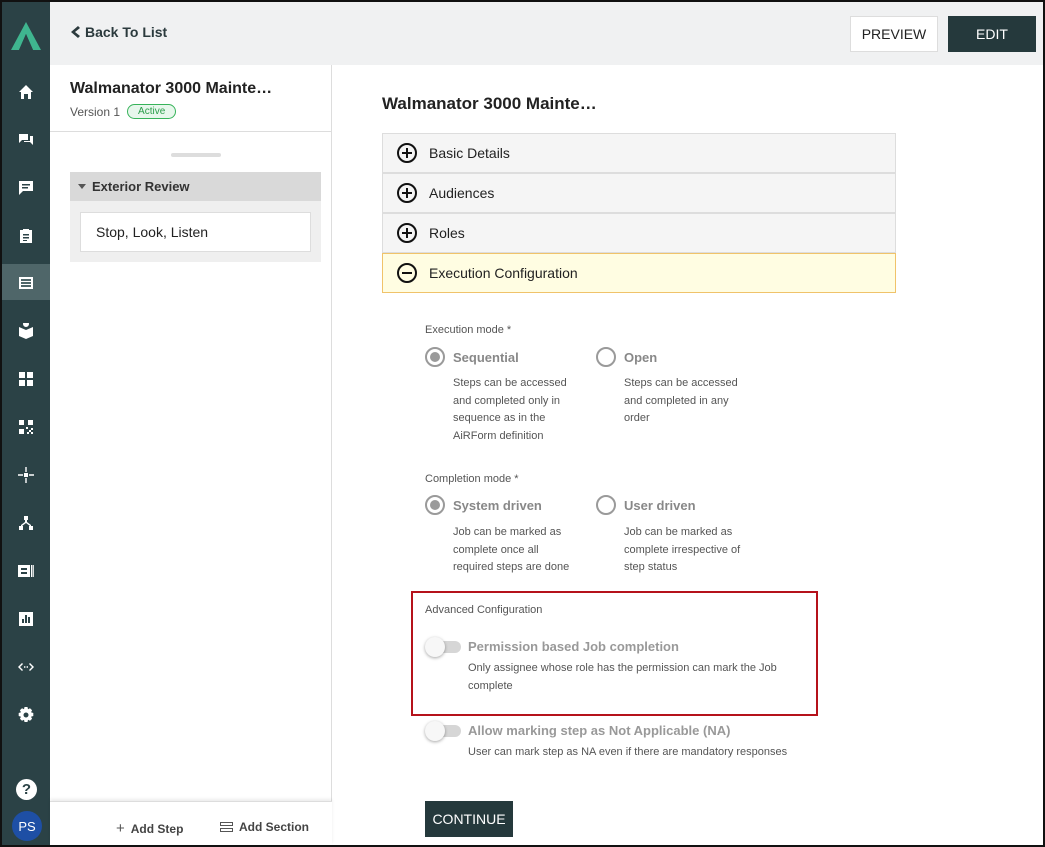 This screenshot has height=847, width=1045. What do you see at coordinates (407, 273) in the screenshot?
I see `minus-circle-icon` at bounding box center [407, 273].